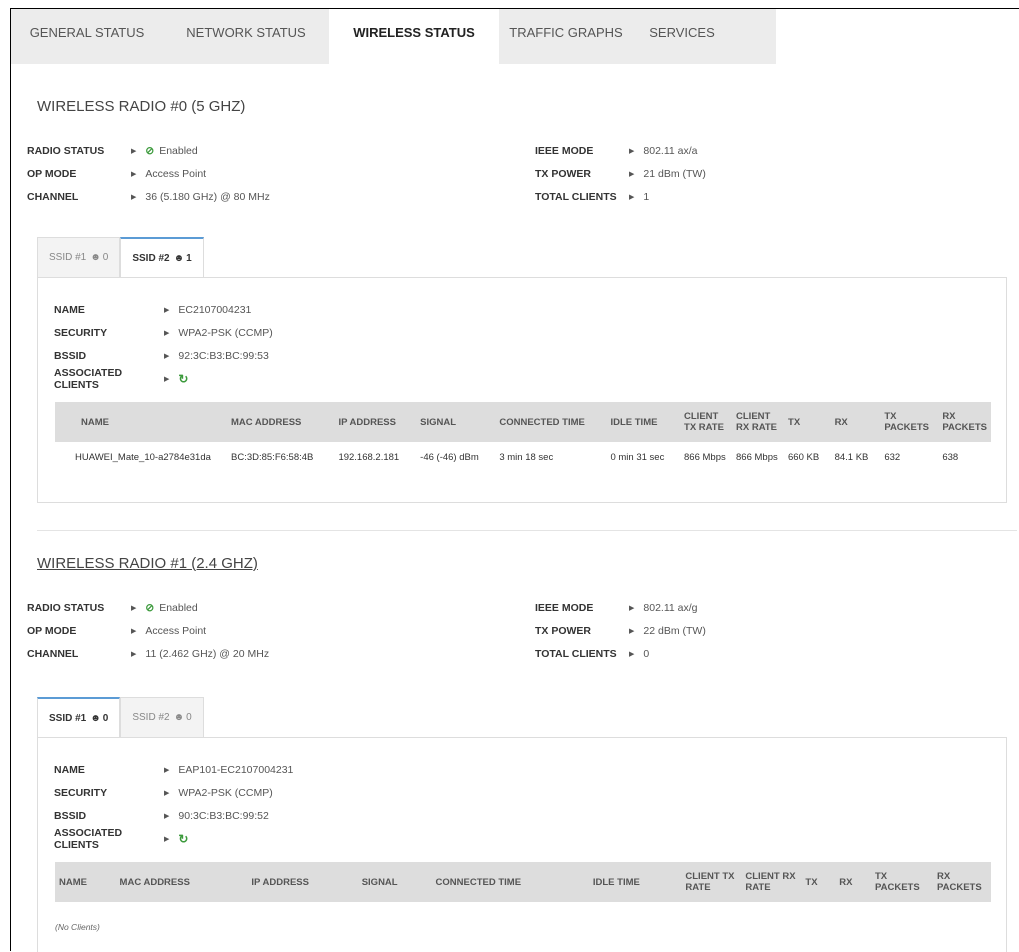 Image resolution: width=1019 pixels, height=952 pixels. Describe the element at coordinates (705, 457) in the screenshot. I see `client-tx-rate: 866 Mbps` at that location.